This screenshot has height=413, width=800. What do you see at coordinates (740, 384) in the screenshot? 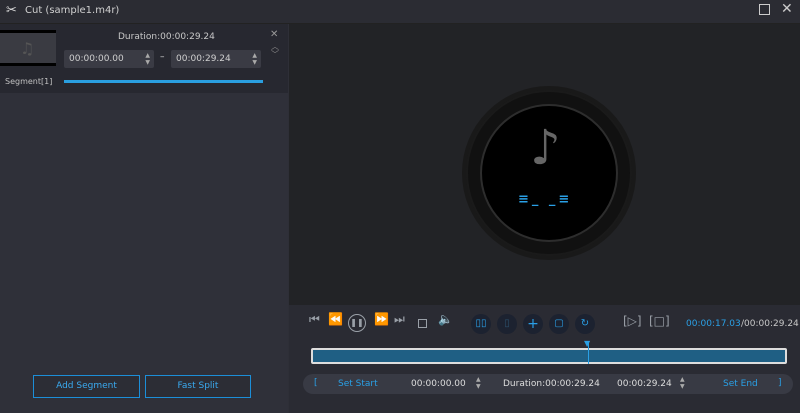
I see `set-end-button: Set End` at bounding box center [740, 384].